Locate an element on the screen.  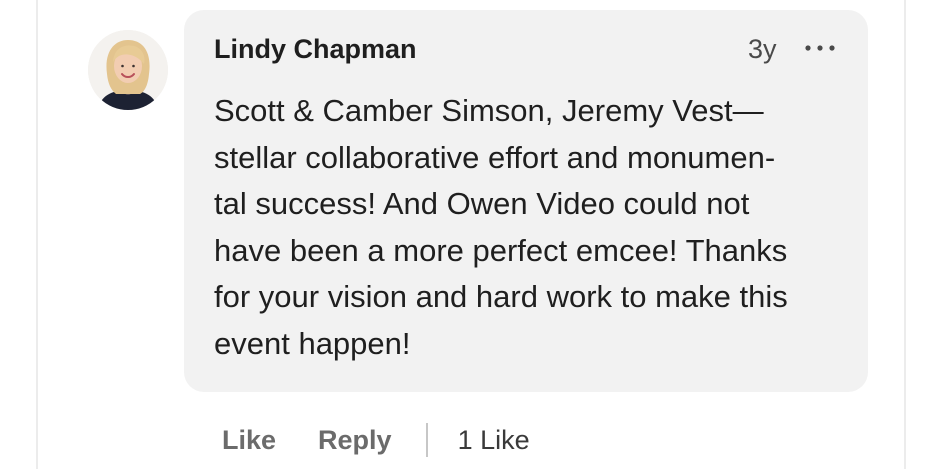
comment-actions-bar: Like Reply 1 Like is located at coordinates (376, 440).